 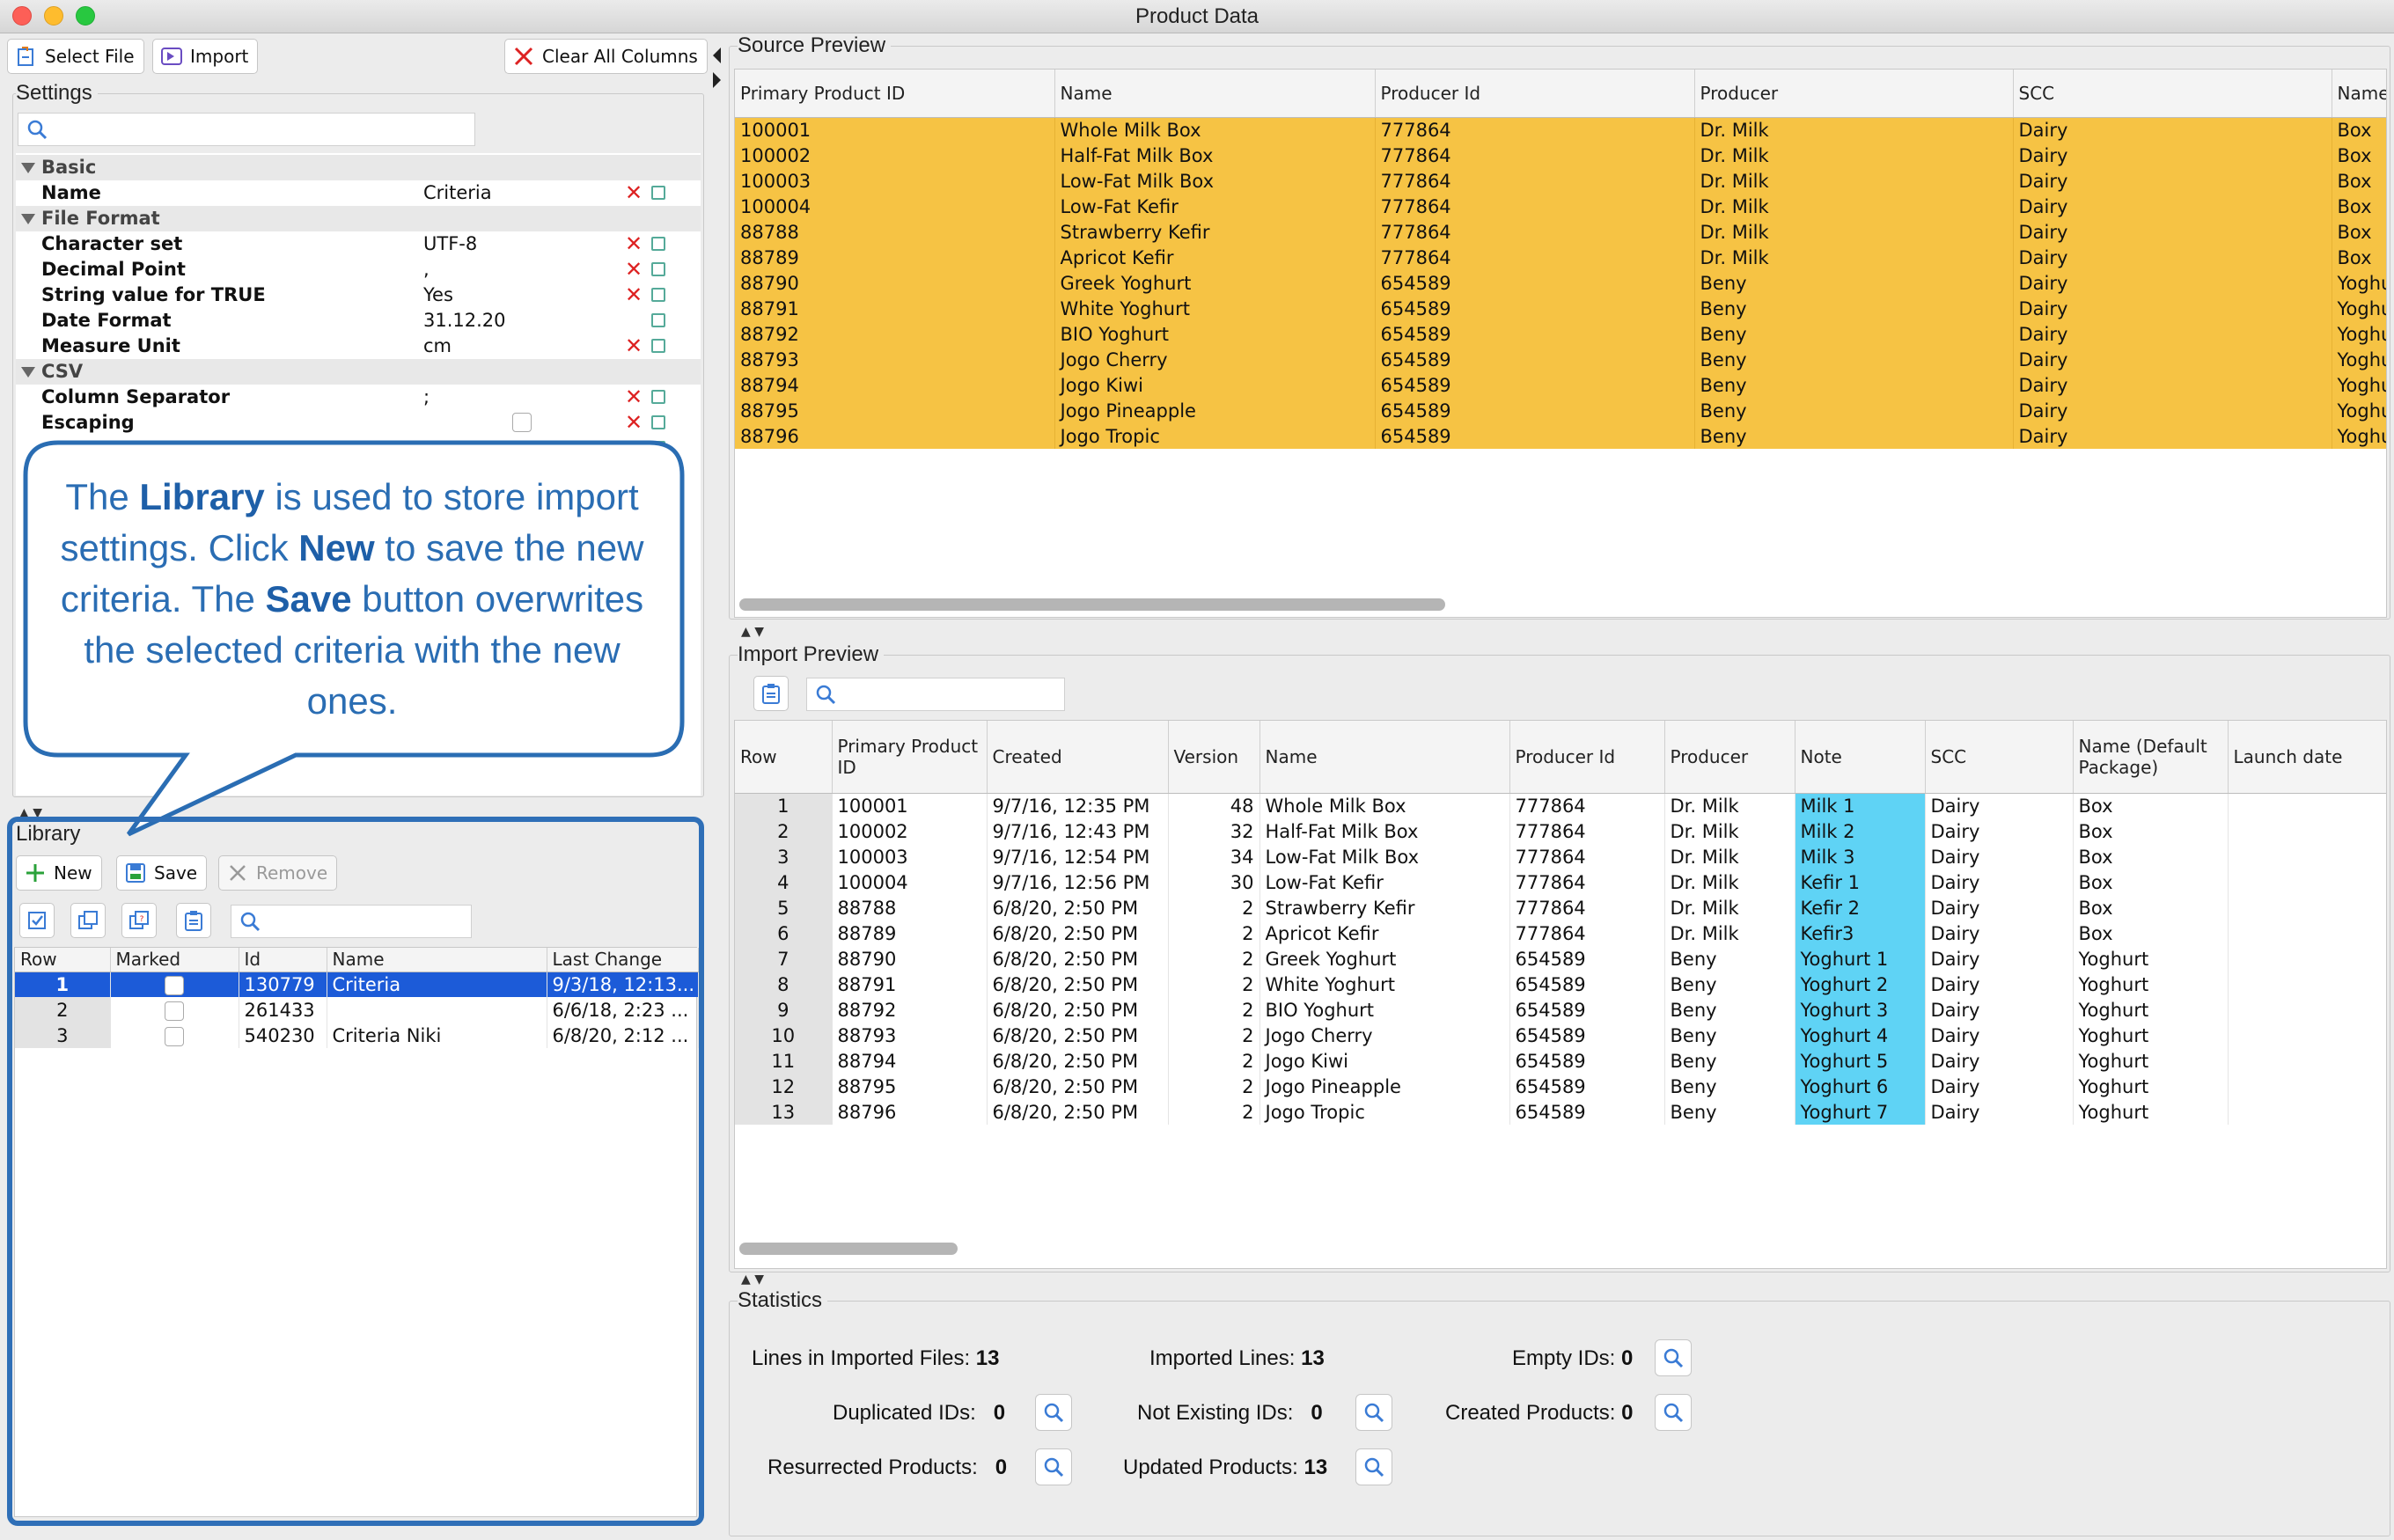 What do you see at coordinates (358, 321) in the screenshot?
I see `setting-row-date-format: Date Format 31.12.20` at bounding box center [358, 321].